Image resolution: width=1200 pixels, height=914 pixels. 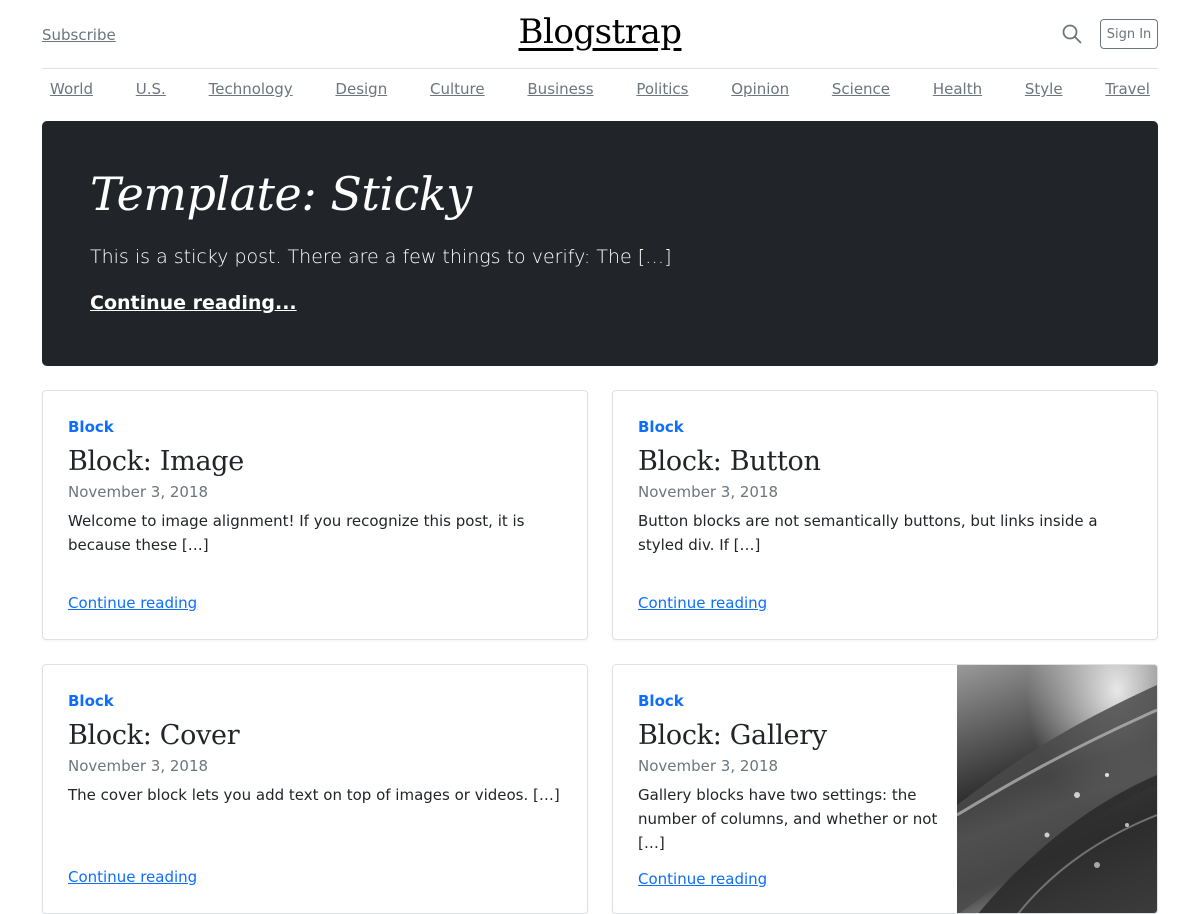 What do you see at coordinates (1129, 34) in the screenshot?
I see `sign-in-button: Sign In` at bounding box center [1129, 34].